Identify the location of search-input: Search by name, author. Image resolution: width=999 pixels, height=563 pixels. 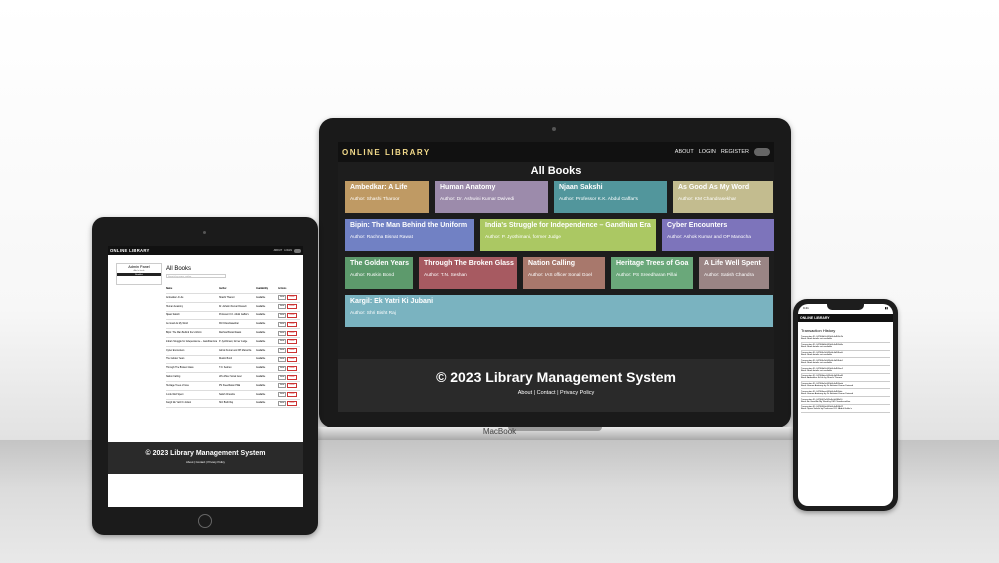
(196, 276).